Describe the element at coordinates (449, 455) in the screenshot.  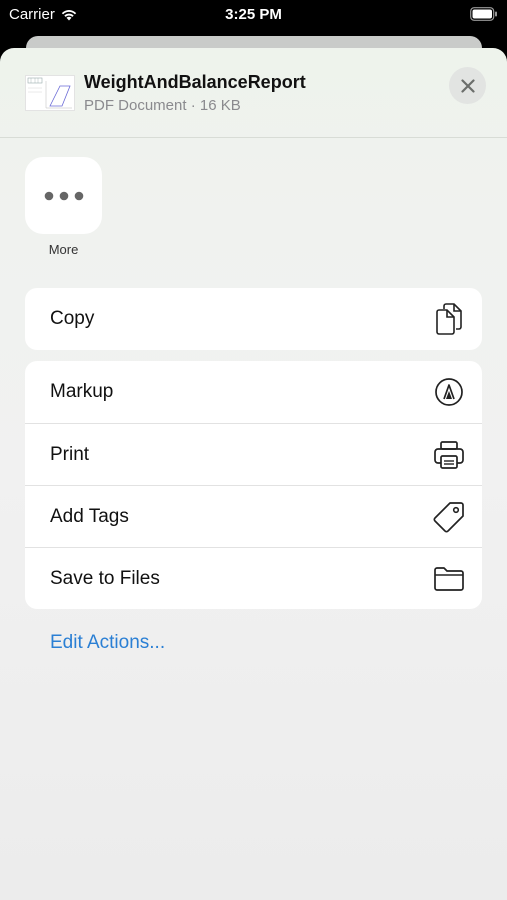
I see `printer-icon` at that location.